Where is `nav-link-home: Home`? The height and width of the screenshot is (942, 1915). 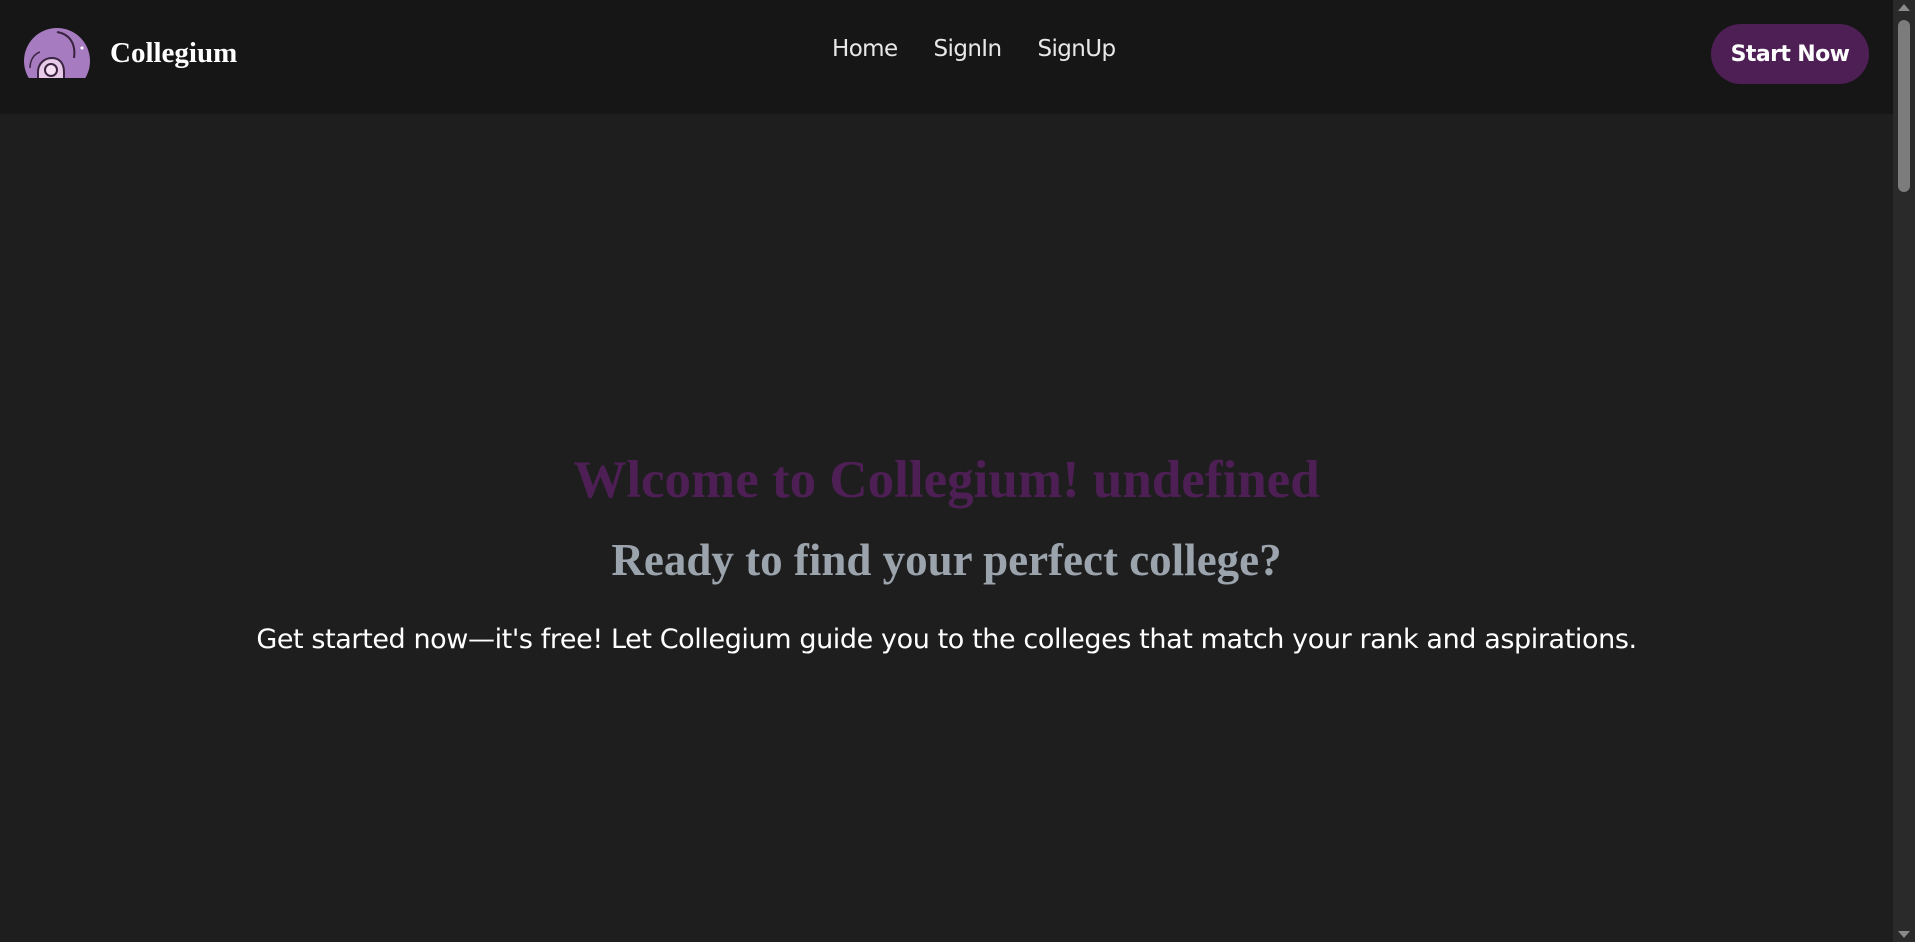 nav-link-home: Home is located at coordinates (865, 49).